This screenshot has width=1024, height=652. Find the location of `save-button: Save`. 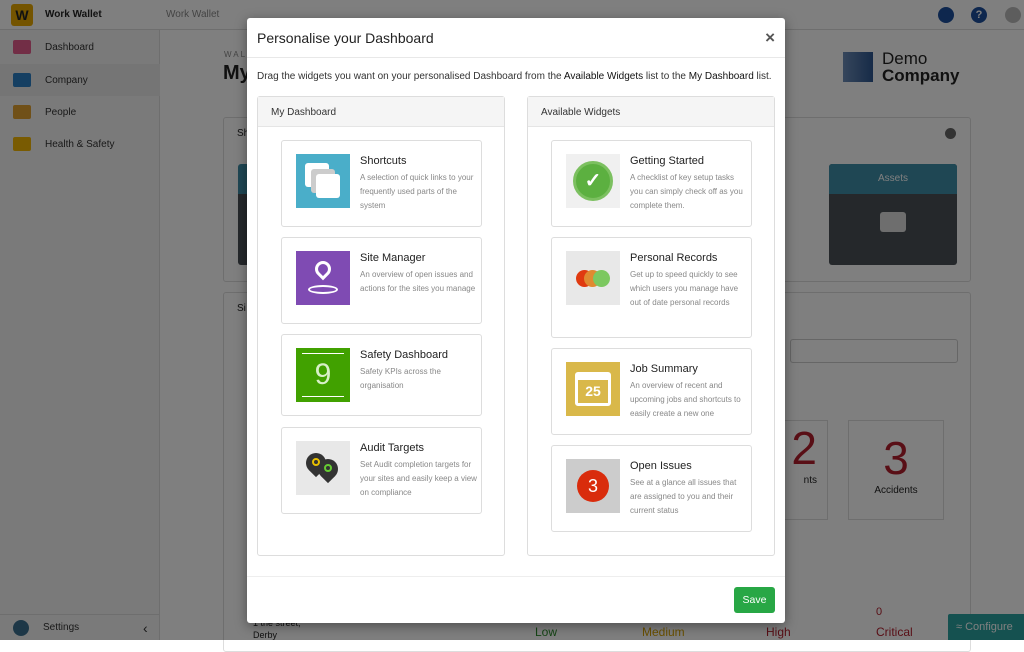

save-button: Save is located at coordinates (754, 600).